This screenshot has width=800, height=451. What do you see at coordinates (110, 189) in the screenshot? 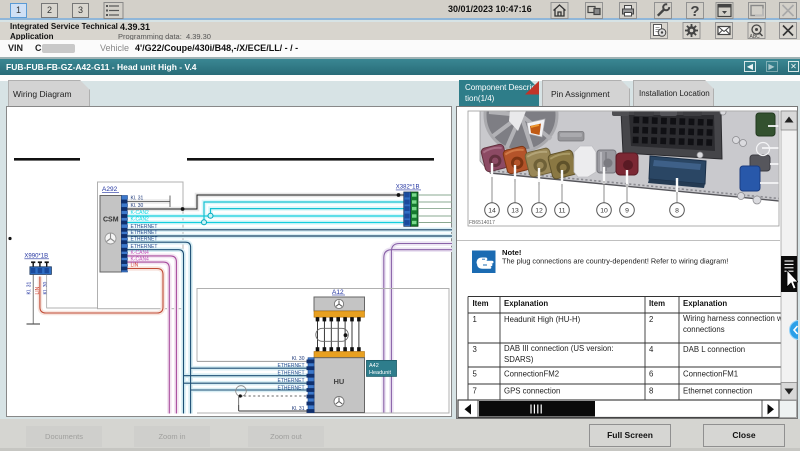
I see `svg-text: A292` at bounding box center [110, 189].